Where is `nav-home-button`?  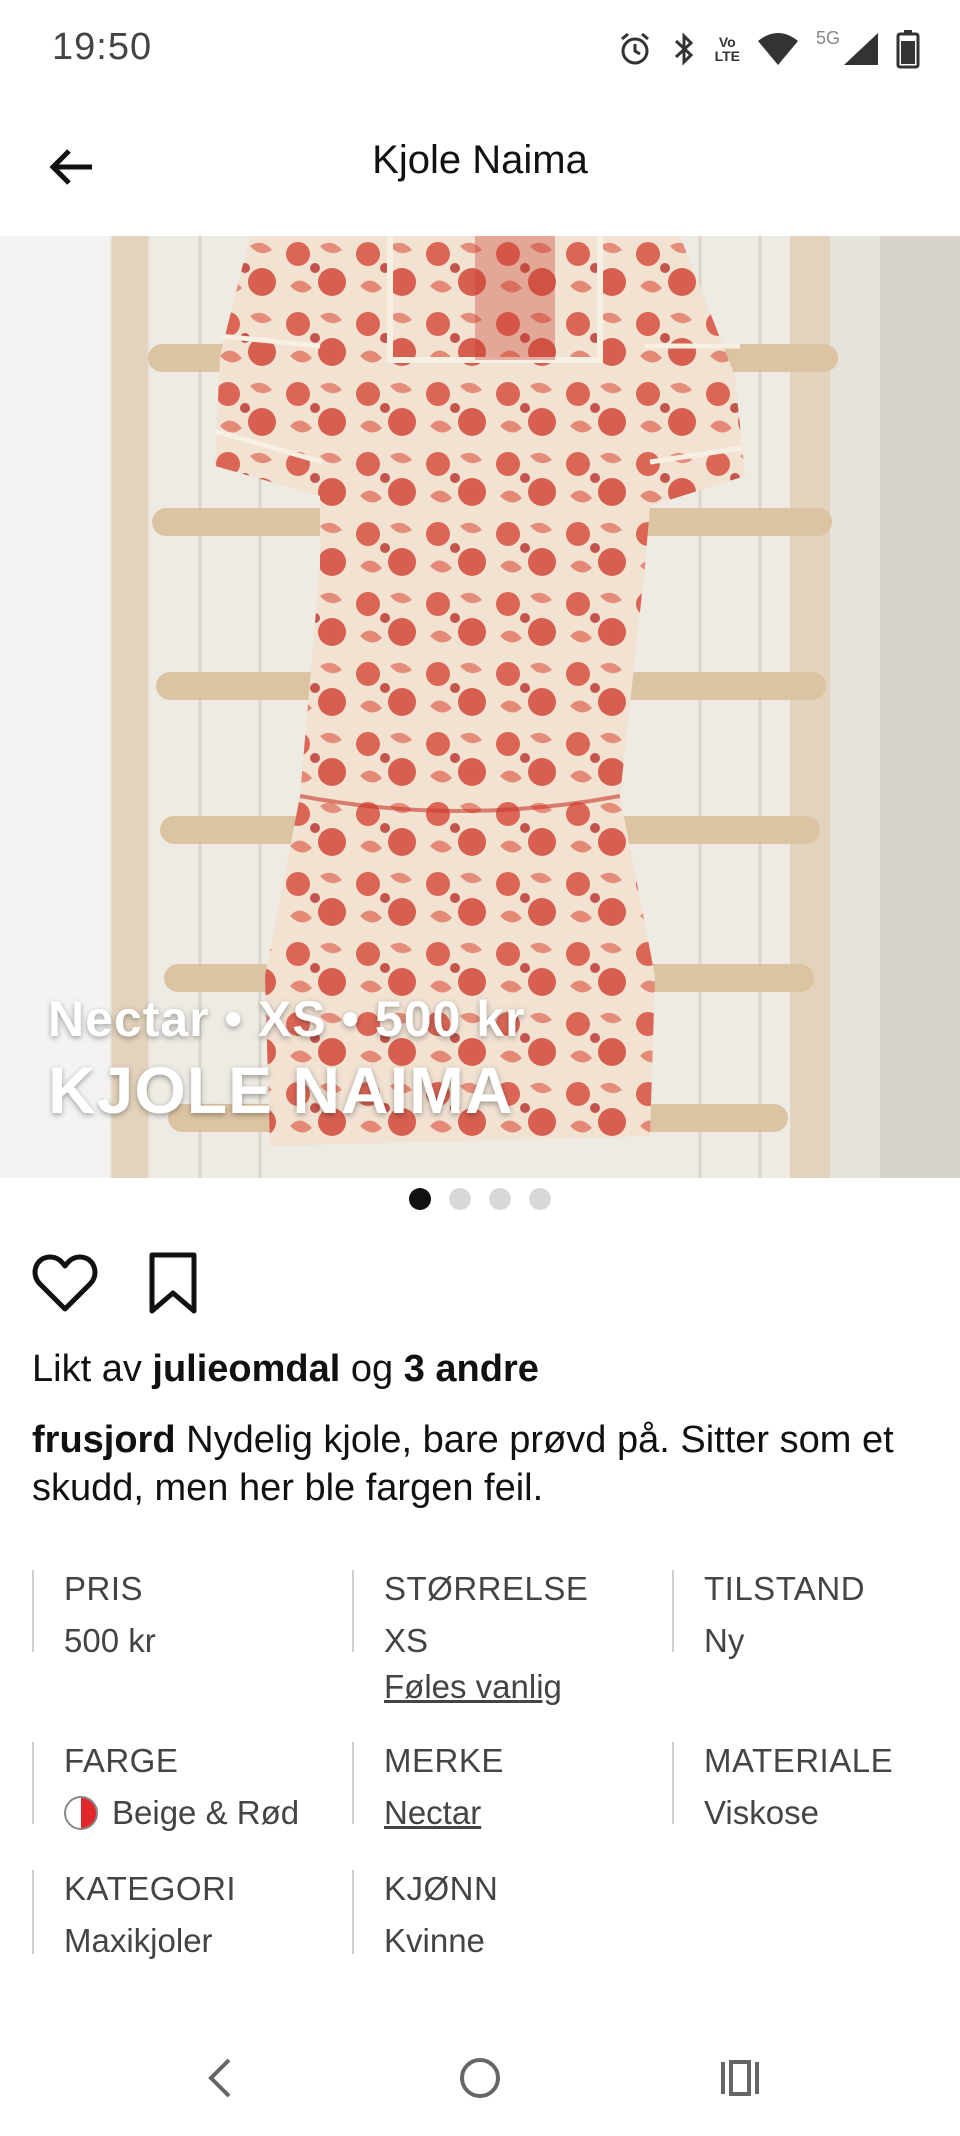 nav-home-button is located at coordinates (480, 2080).